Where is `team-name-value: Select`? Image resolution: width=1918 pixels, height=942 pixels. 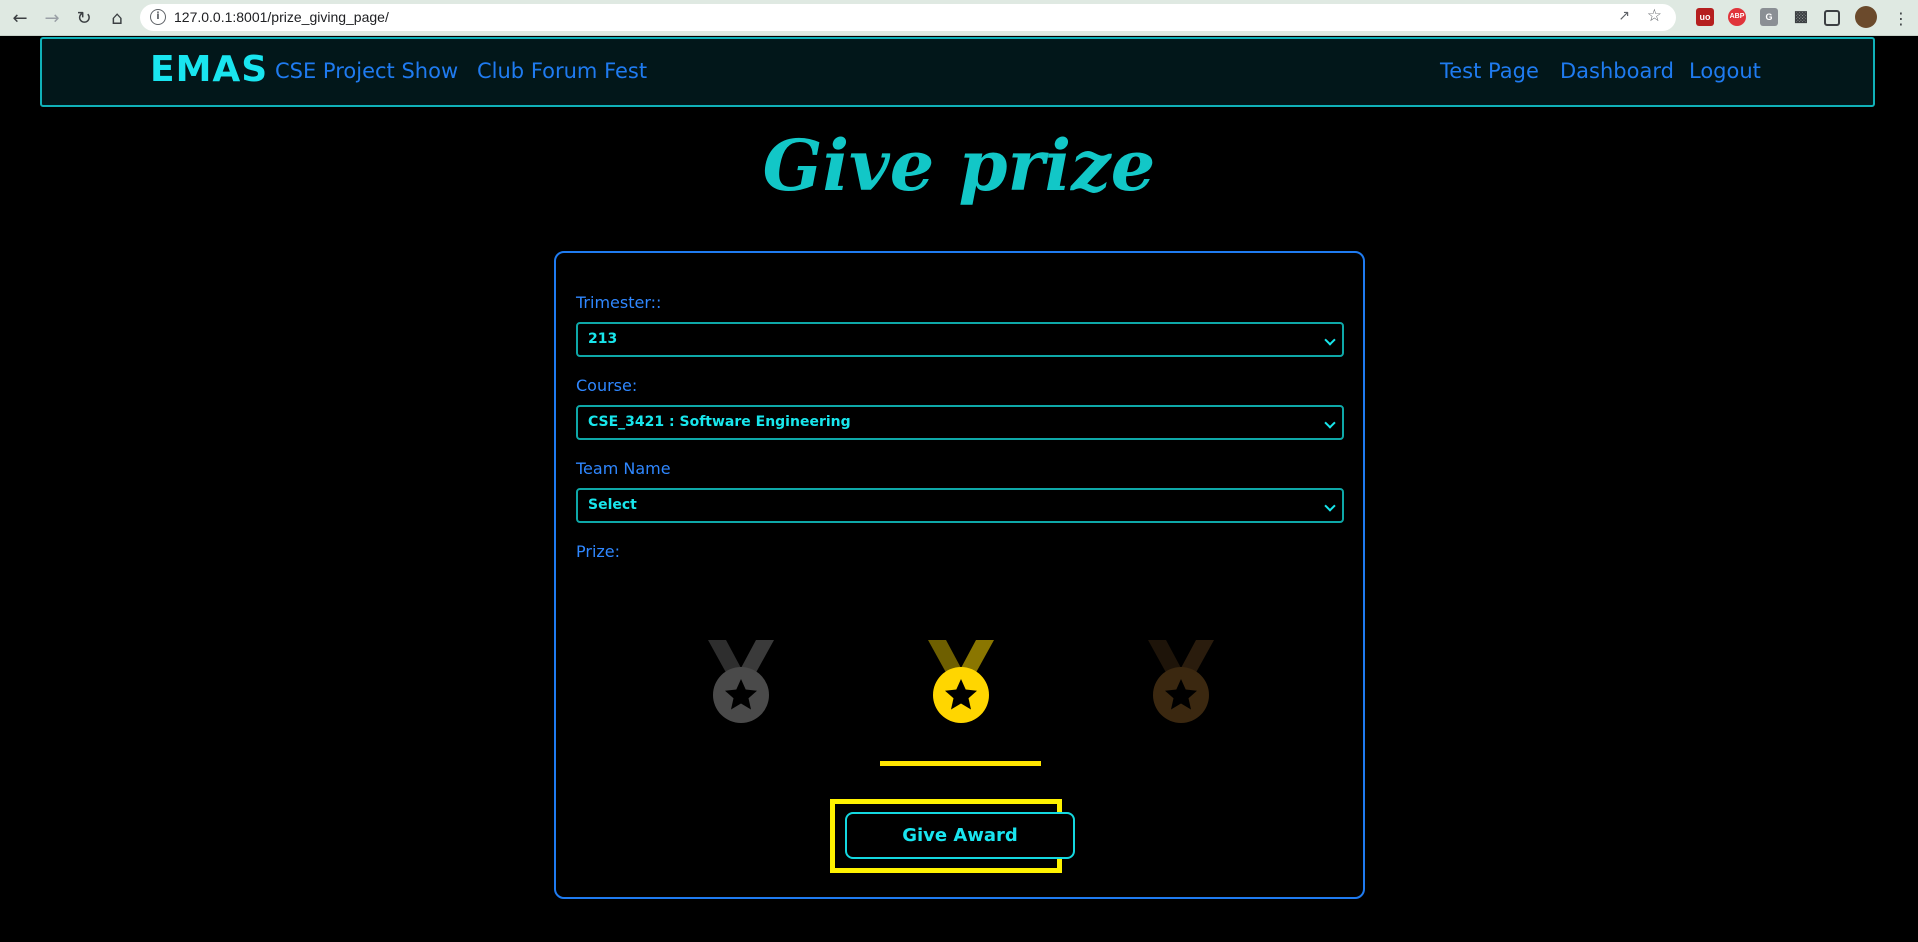 team-name-value: Select is located at coordinates (612, 505).